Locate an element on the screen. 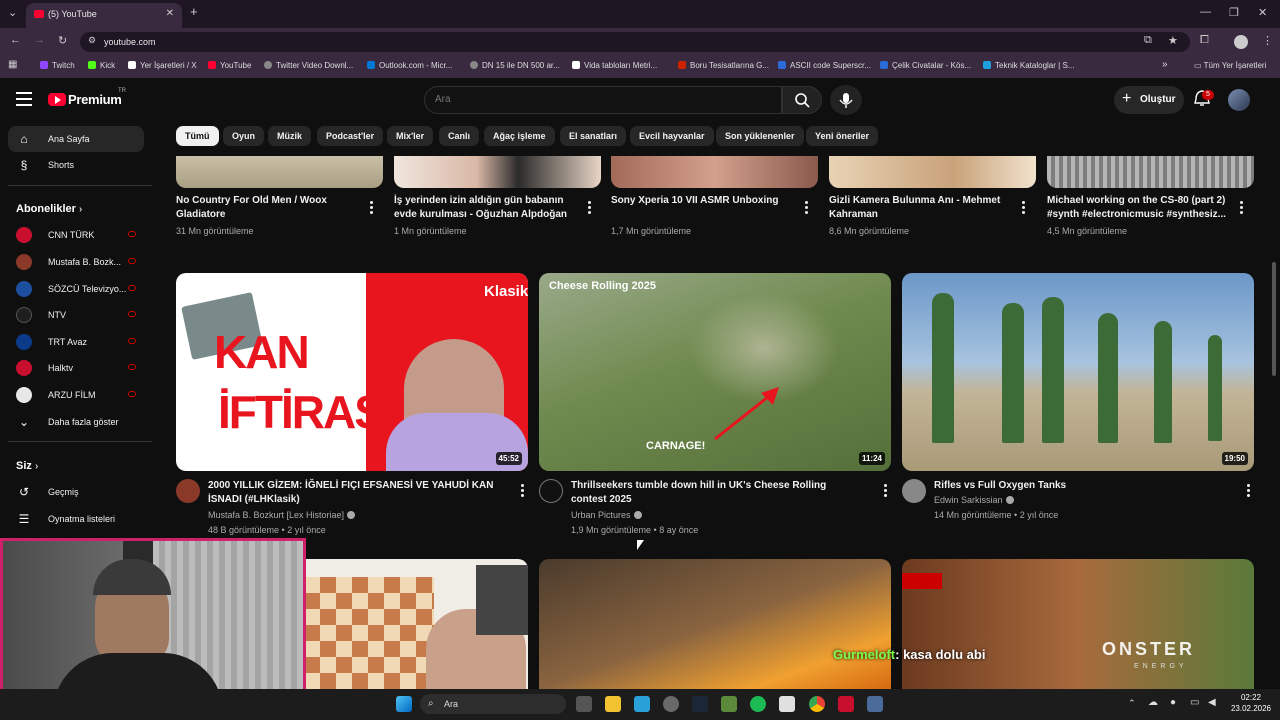  video-title: Rifles vs Full Oxygen Tanks is located at coordinates (1079, 486).